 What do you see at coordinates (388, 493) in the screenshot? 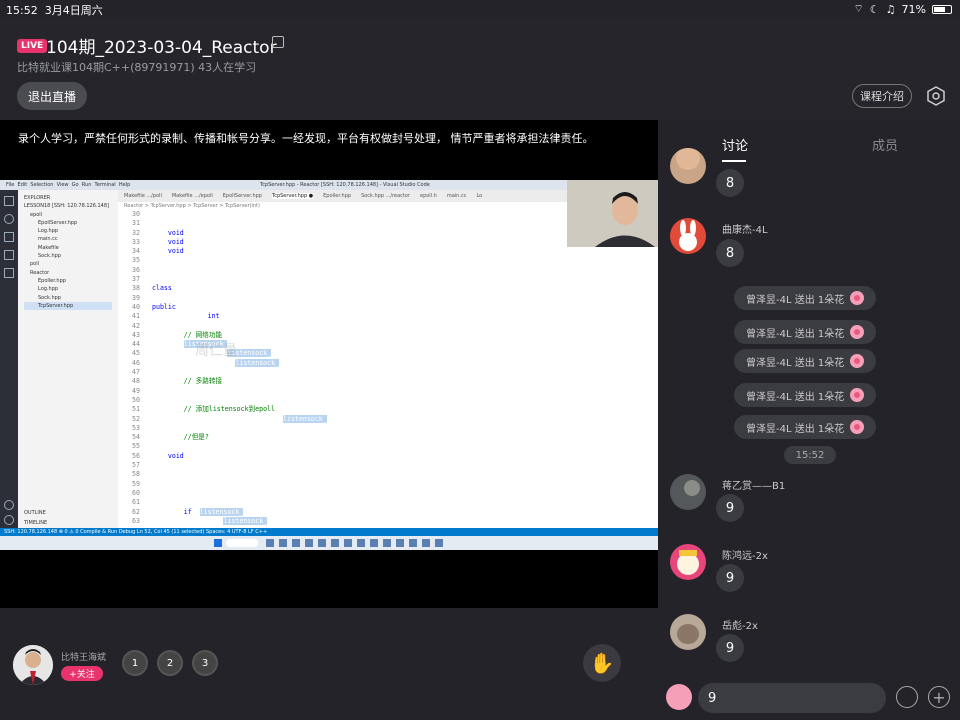
I see `code-line: 60 ~TcpServer()` at bounding box center [388, 493].